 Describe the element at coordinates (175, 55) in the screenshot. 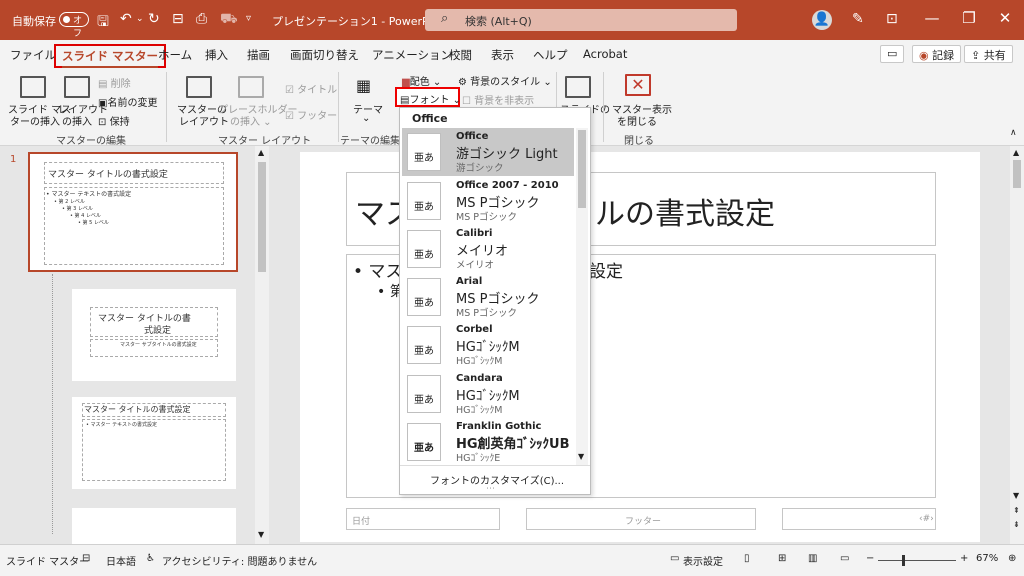

I see `tab-home: ホーム` at that location.